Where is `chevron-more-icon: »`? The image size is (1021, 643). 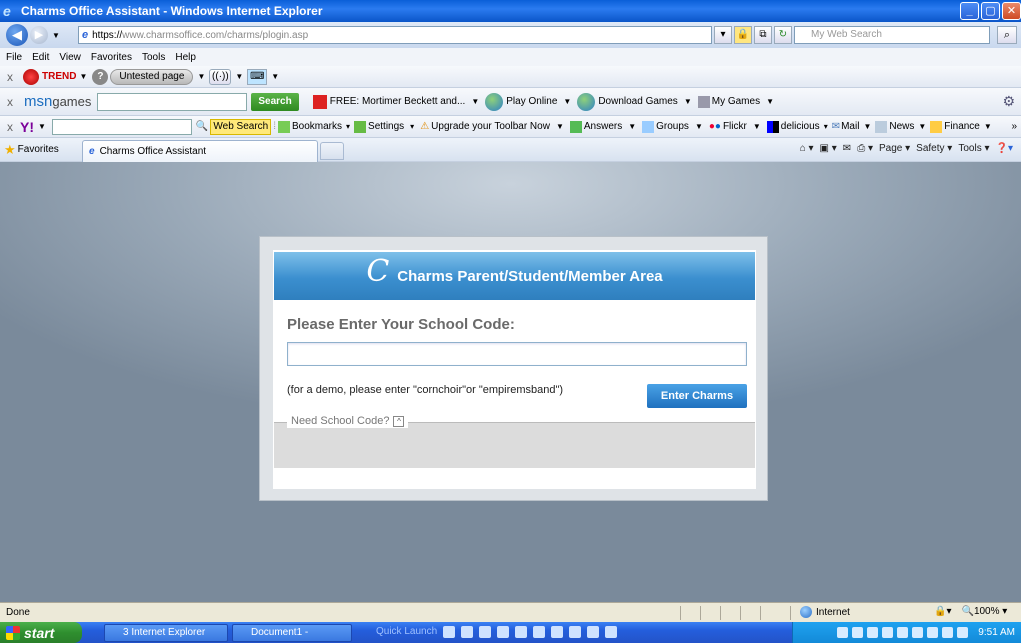
chevron-more-icon: » is located at coordinates (1014, 126).